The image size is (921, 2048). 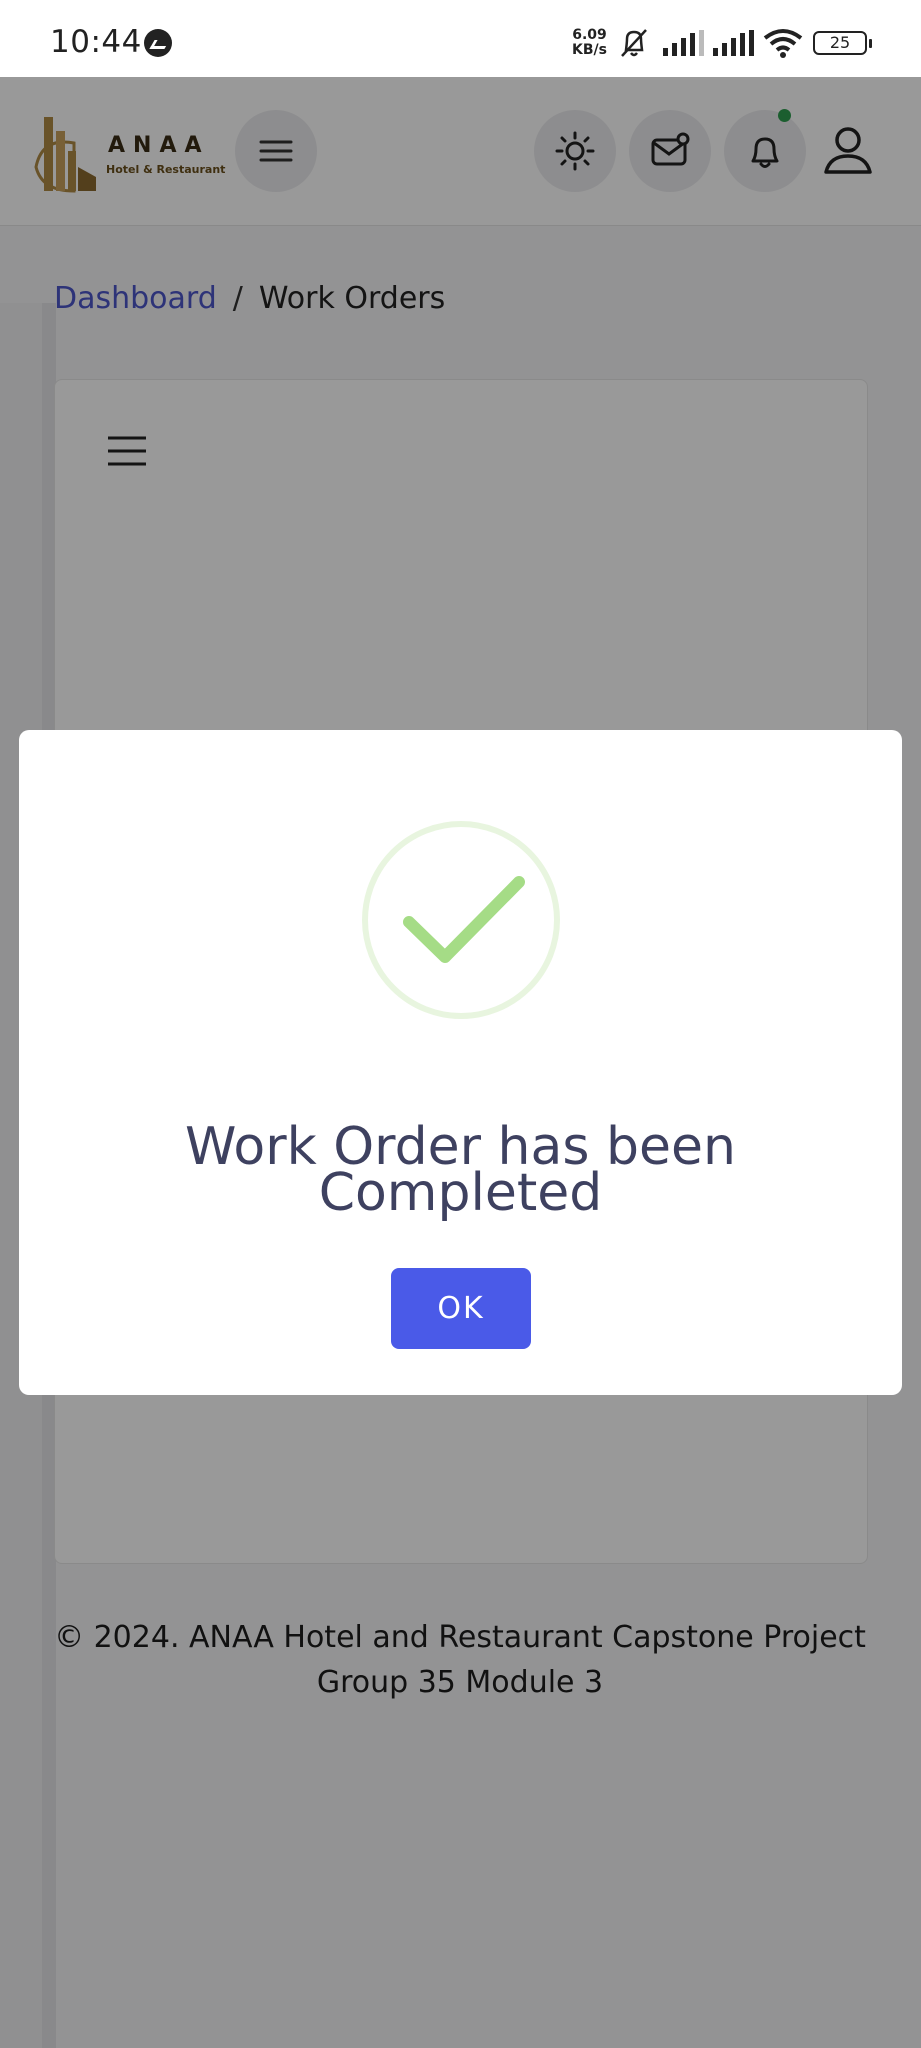 I want to click on status-bar: 10:44 6.09 KB/s 25, so click(x=460, y=38).